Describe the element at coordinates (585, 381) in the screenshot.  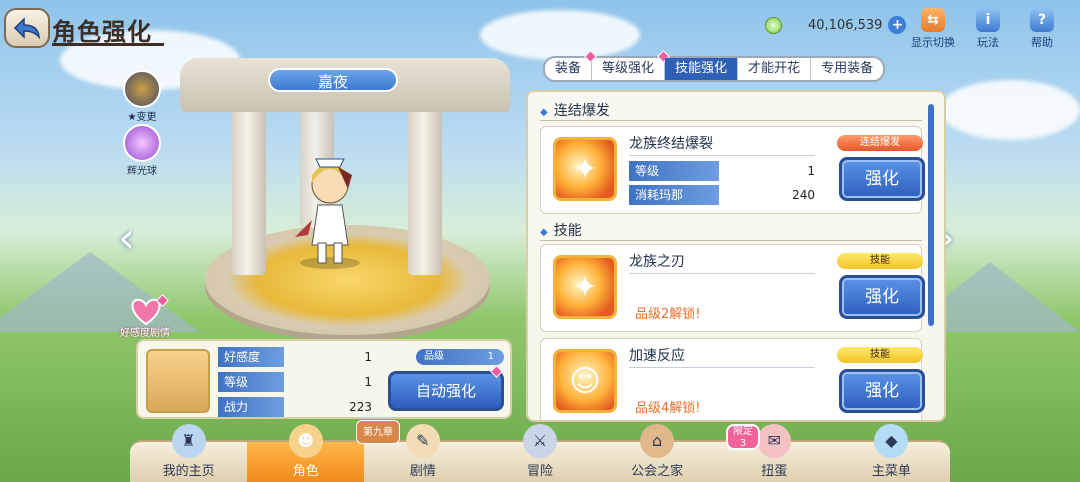
I see `quick-reaction-skill-icon: ☺` at that location.